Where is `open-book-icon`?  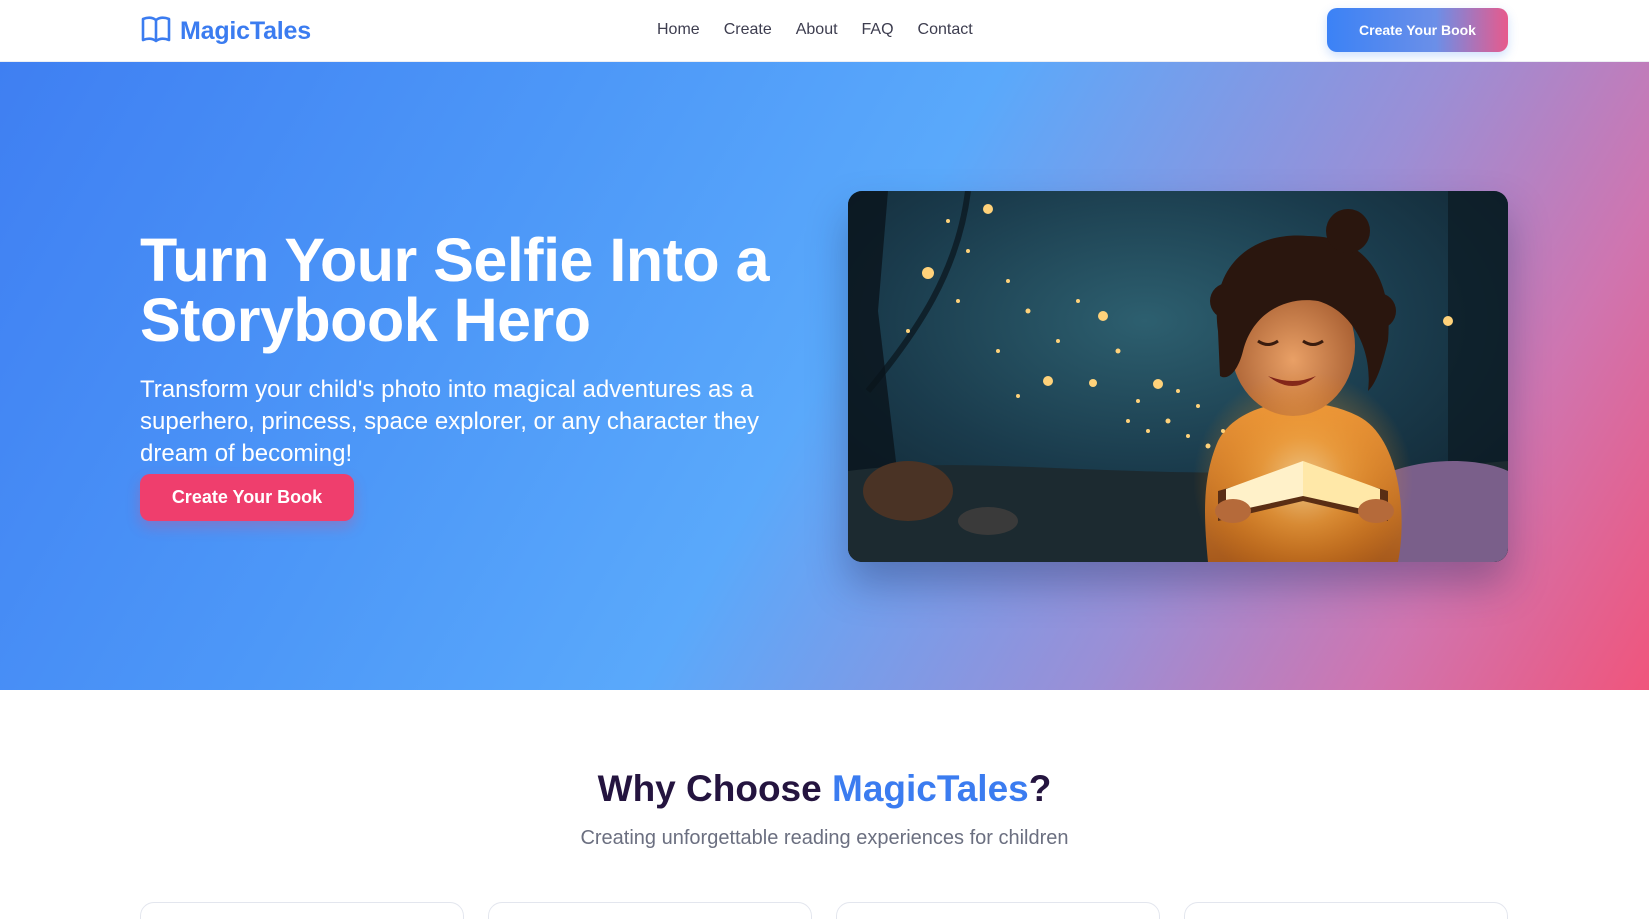
open-book-icon is located at coordinates (156, 31).